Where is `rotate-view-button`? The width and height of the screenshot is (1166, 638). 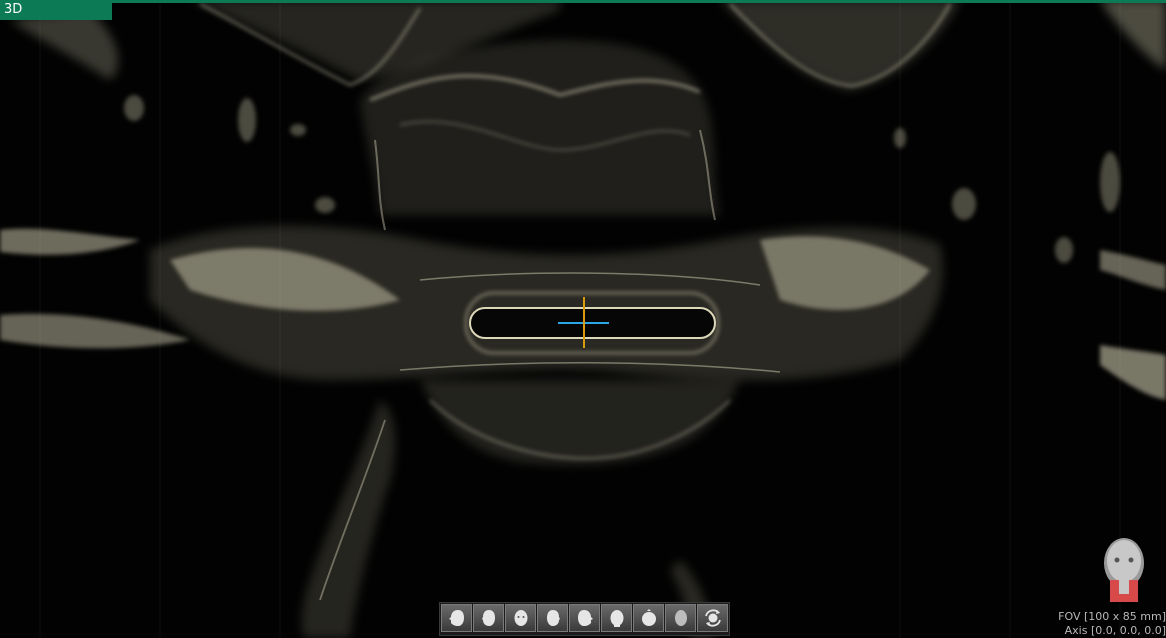 rotate-view-button is located at coordinates (712, 618).